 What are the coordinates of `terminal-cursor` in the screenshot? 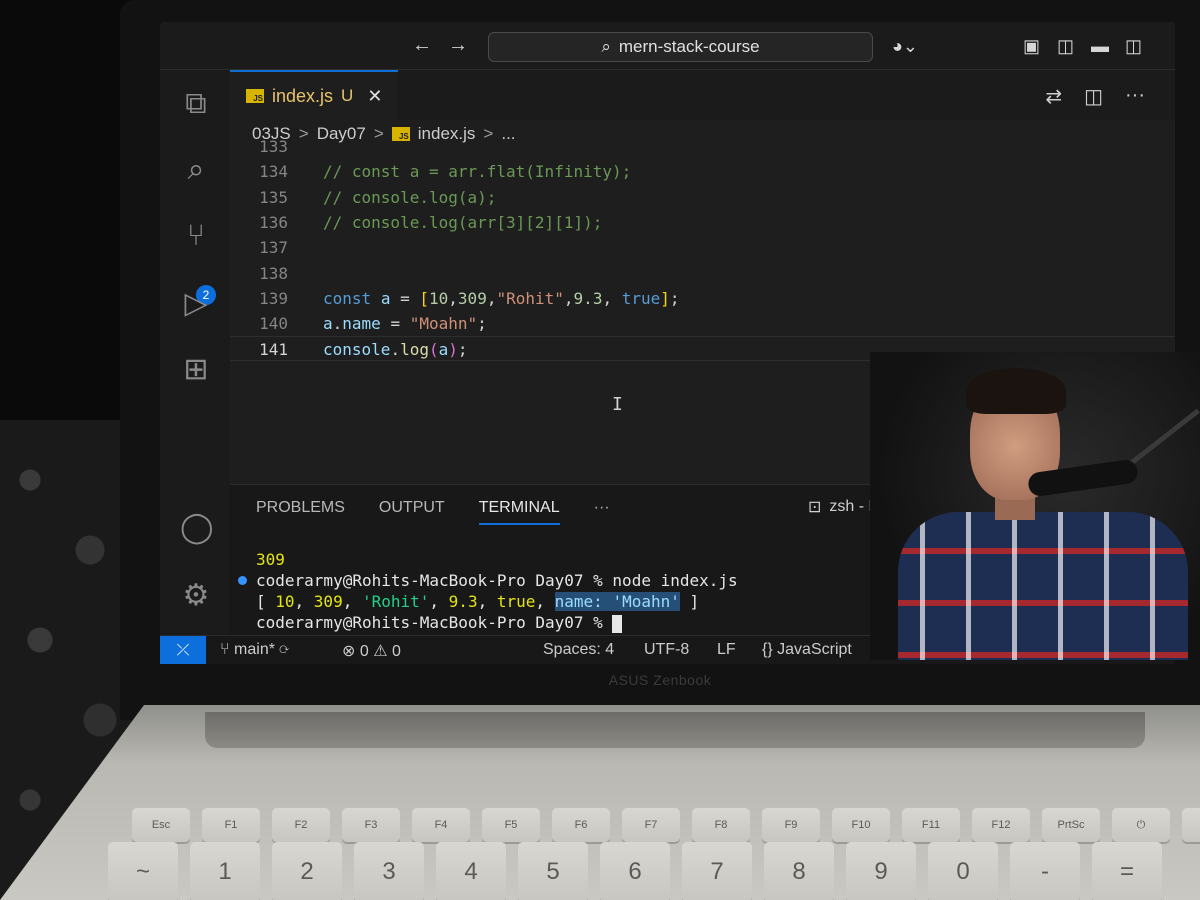 It's located at (617, 623).